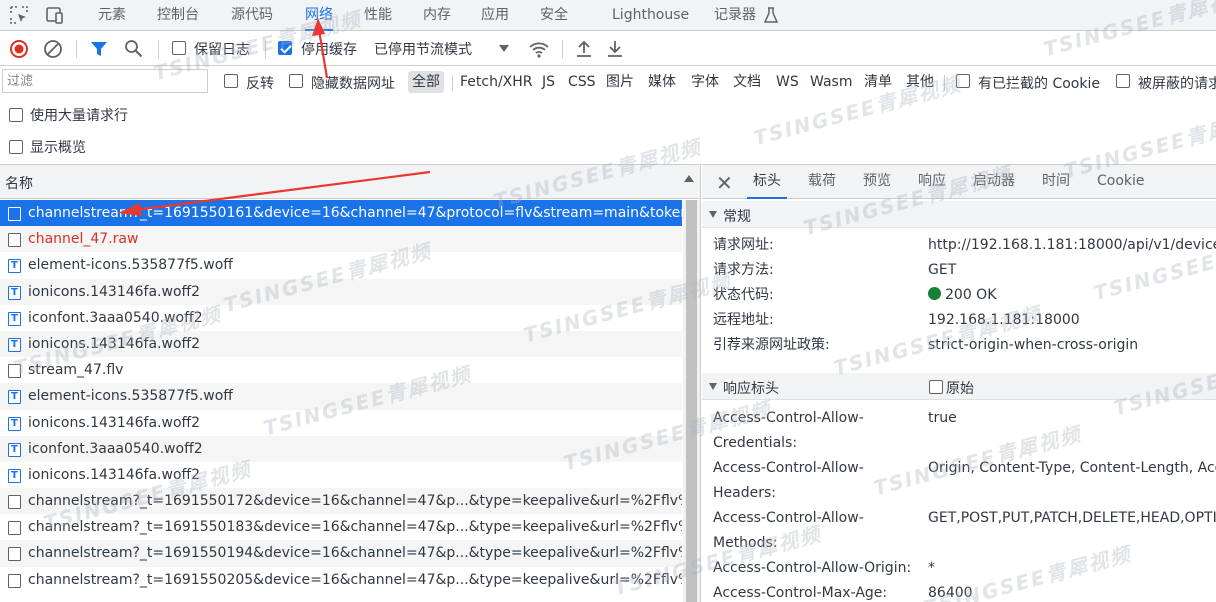 This screenshot has height=602, width=1216. What do you see at coordinates (1123, 83) in the screenshot?
I see `blocked-requests-checkbox` at bounding box center [1123, 83].